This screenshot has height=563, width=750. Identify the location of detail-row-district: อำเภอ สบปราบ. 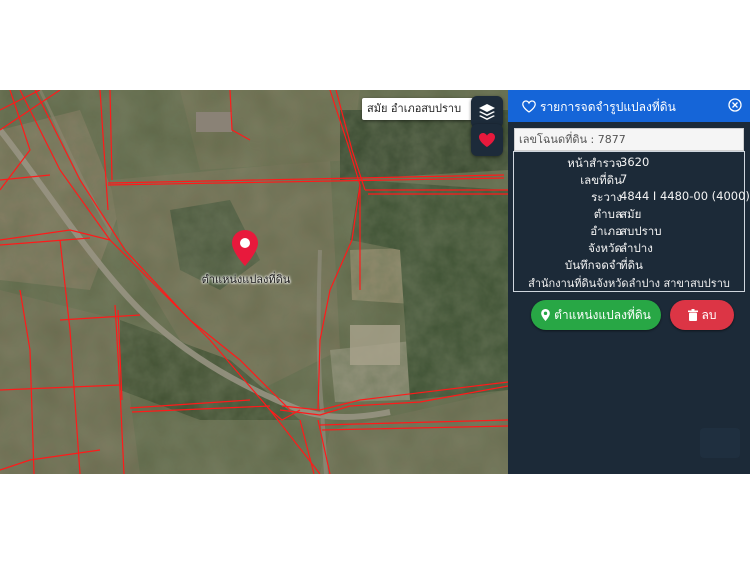
(629, 231).